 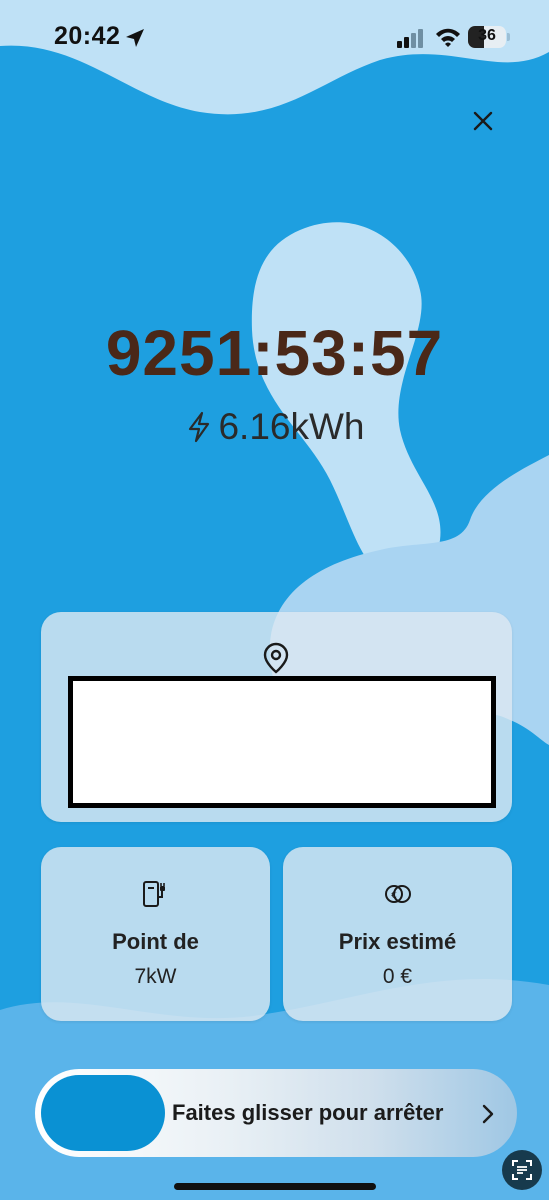 What do you see at coordinates (274, 353) in the screenshot?
I see `elapsed-time: 9251:53:57` at bounding box center [274, 353].